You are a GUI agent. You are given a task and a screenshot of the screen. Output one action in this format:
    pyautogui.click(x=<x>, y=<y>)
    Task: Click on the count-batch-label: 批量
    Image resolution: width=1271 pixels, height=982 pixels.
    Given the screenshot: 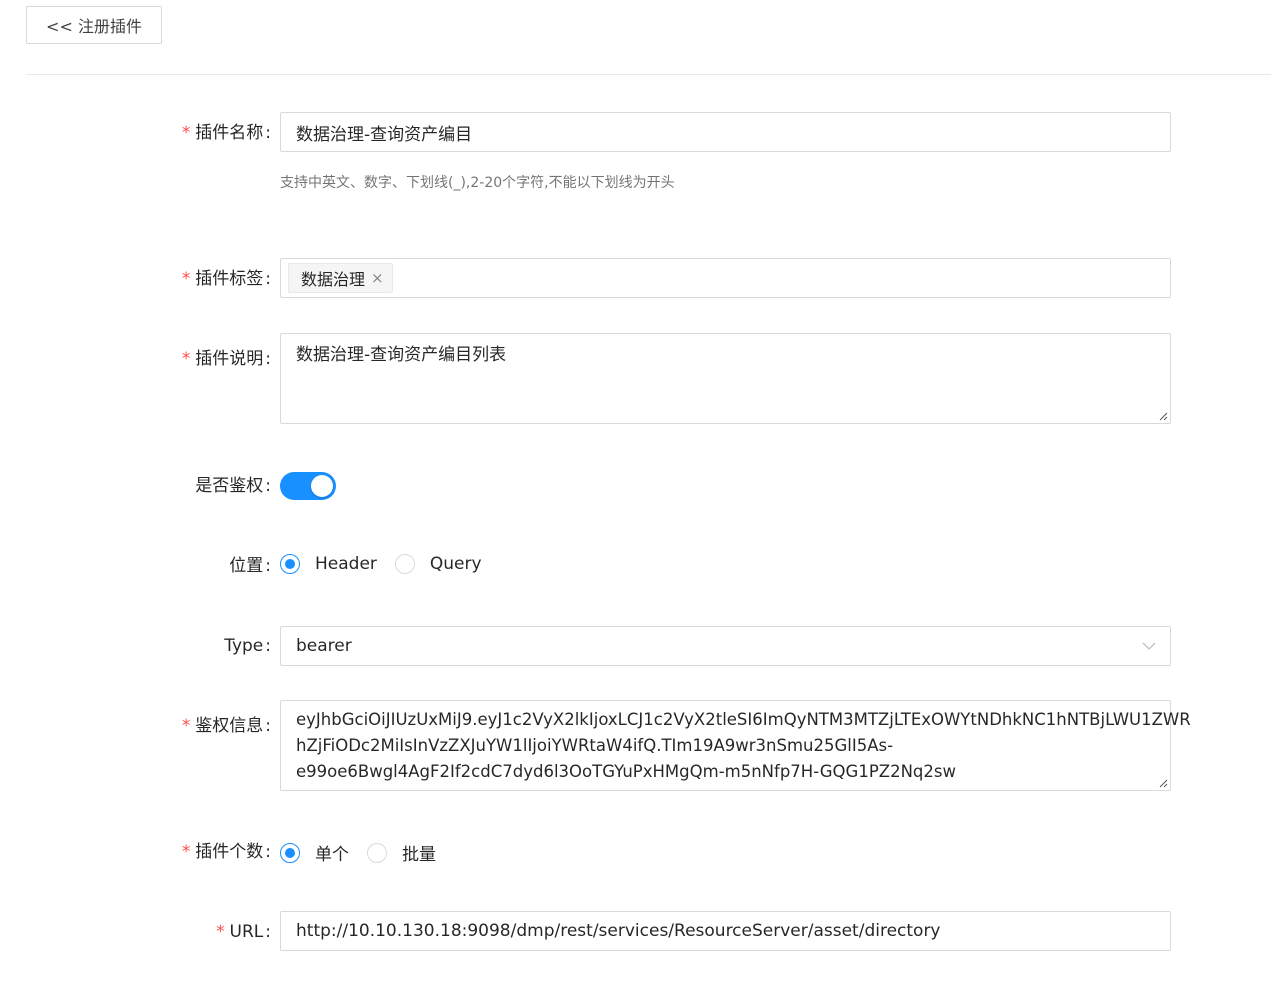 What is the action you would take?
    pyautogui.click(x=419, y=855)
    